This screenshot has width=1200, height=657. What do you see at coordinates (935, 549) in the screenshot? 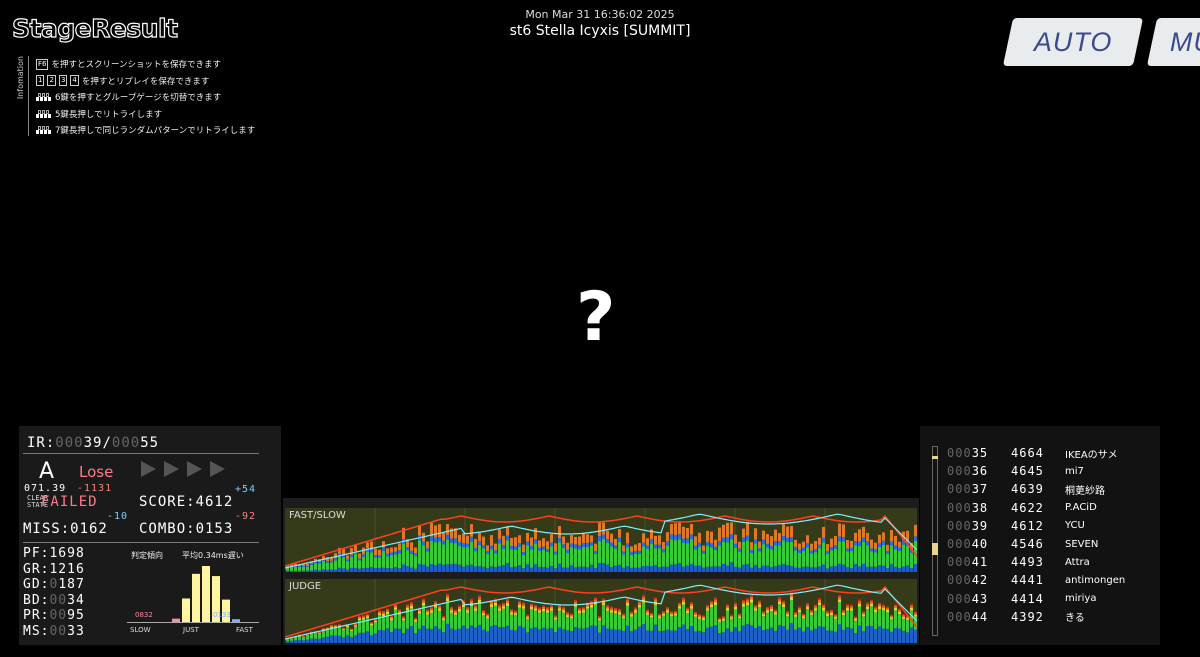
I see `scrollbar-thumb` at bounding box center [935, 549].